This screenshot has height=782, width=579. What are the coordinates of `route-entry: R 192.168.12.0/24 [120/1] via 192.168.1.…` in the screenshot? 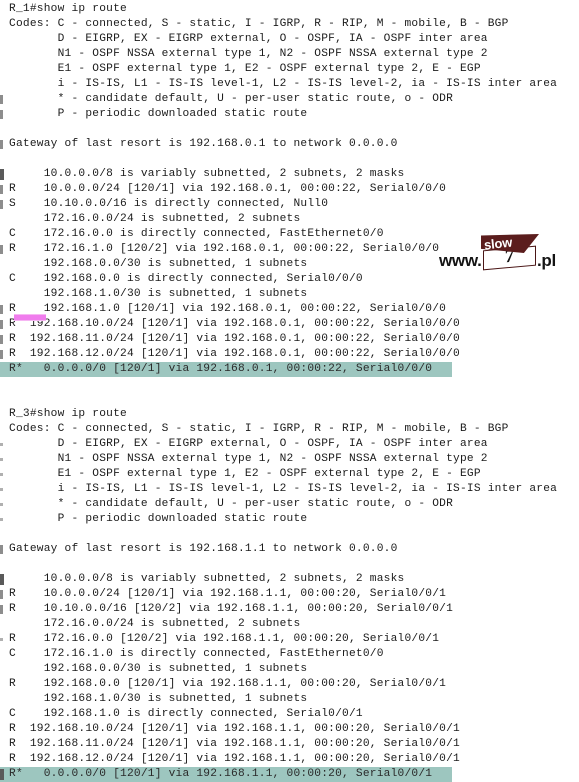 It's located at (234, 759).